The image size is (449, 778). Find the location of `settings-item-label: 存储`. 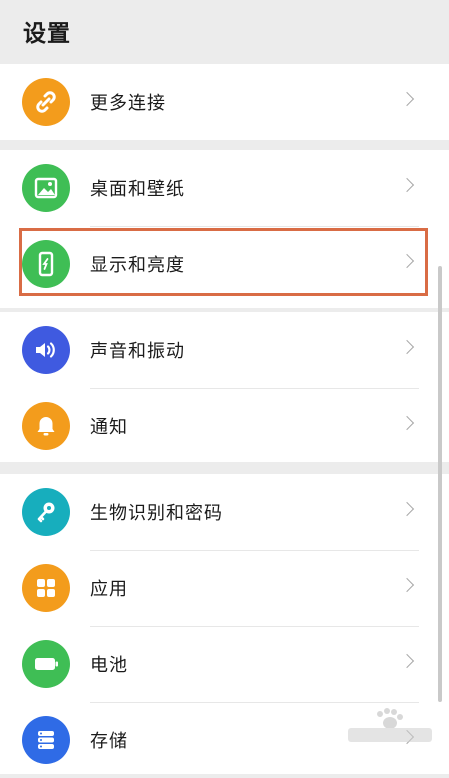

settings-item-label: 存储 is located at coordinates (109, 741).